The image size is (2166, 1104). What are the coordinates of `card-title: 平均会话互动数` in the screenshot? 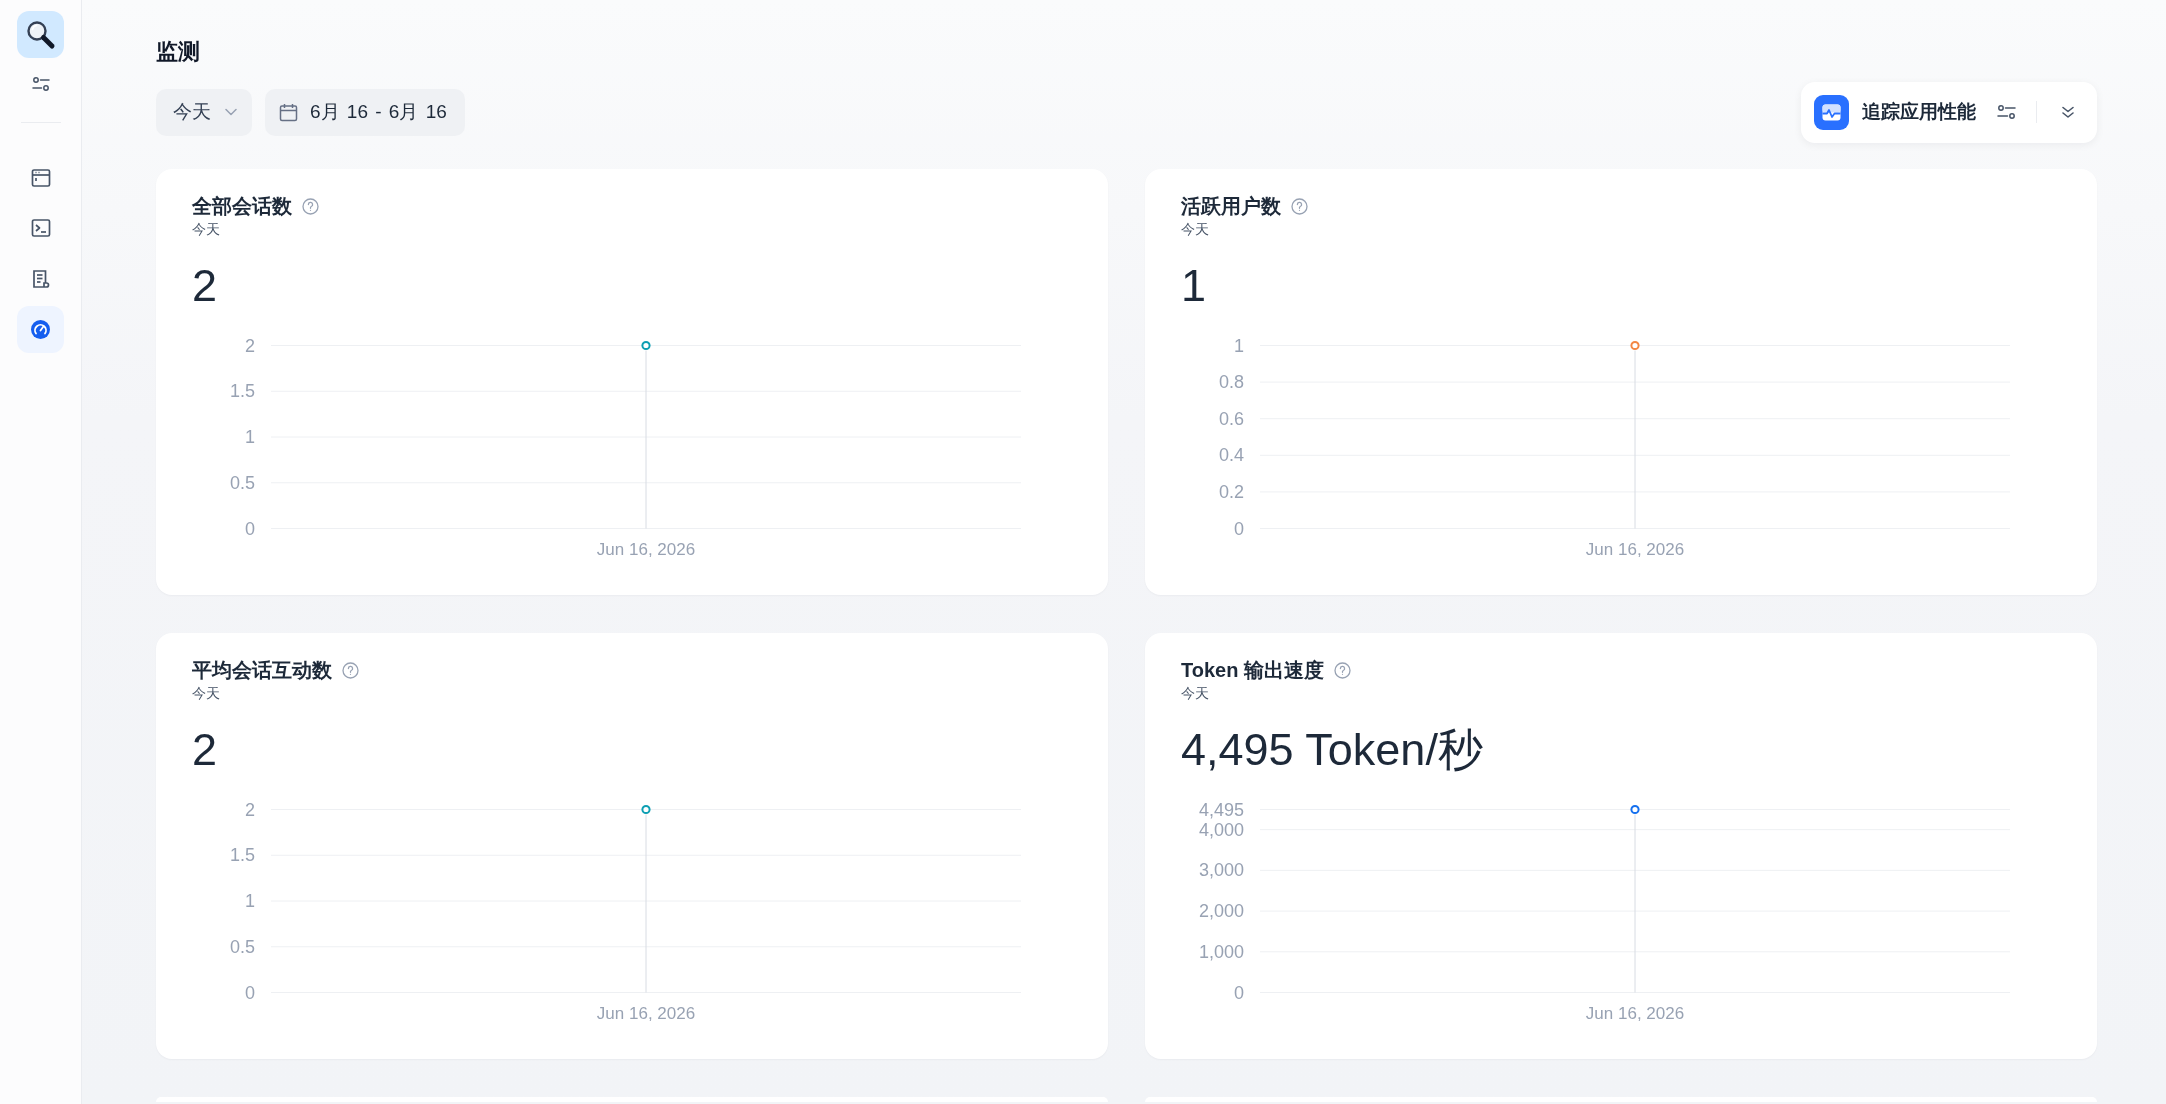 It's located at (262, 670).